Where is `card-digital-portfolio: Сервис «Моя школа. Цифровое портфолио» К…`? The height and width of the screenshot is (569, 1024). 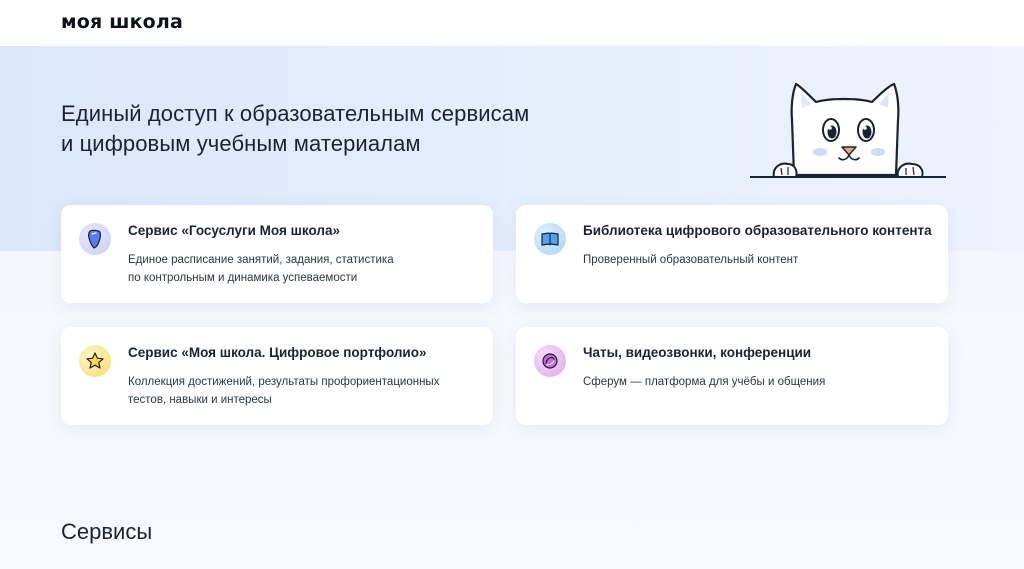
card-digital-portfolio: Сервис «Моя школа. Цифровое портфолио» К… is located at coordinates (277, 376).